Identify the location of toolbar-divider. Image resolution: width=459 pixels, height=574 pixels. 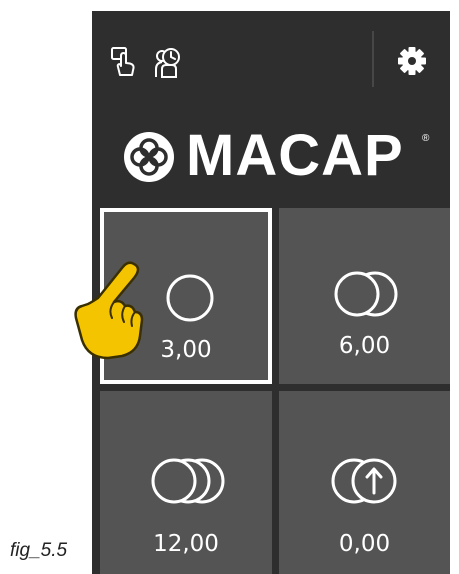
(373, 59).